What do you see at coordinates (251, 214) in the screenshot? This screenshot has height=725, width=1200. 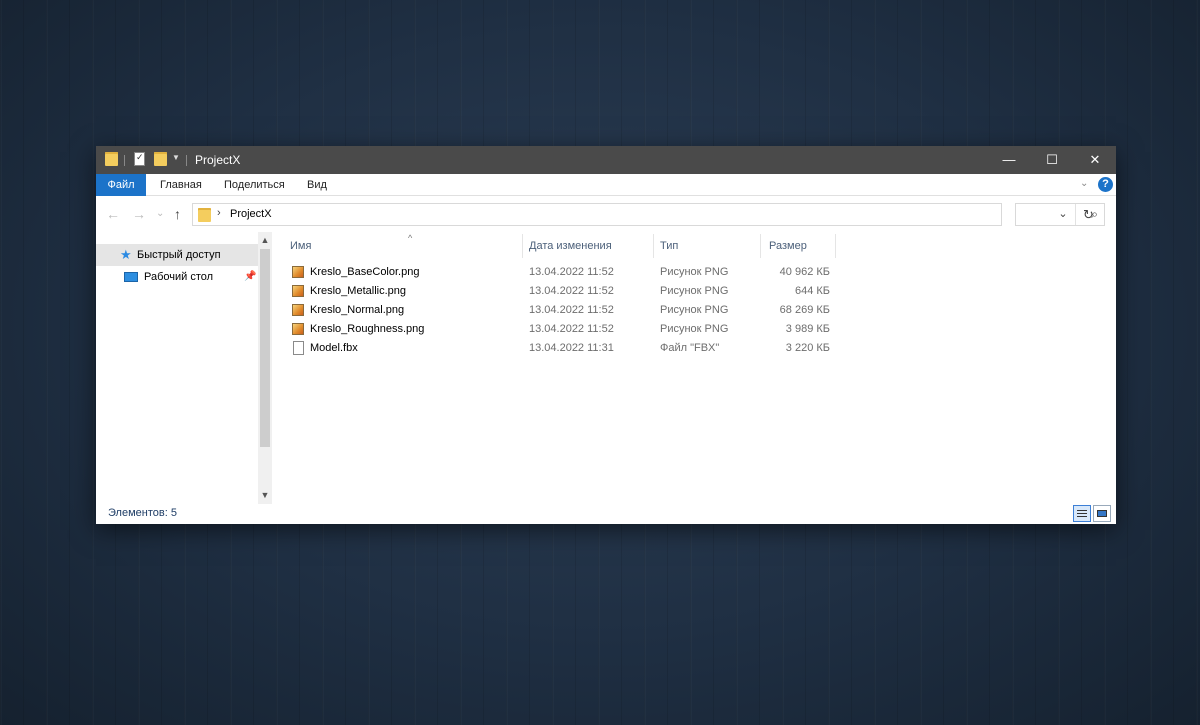 I see `breadcrumb-projectx: ProjectX` at bounding box center [251, 214].